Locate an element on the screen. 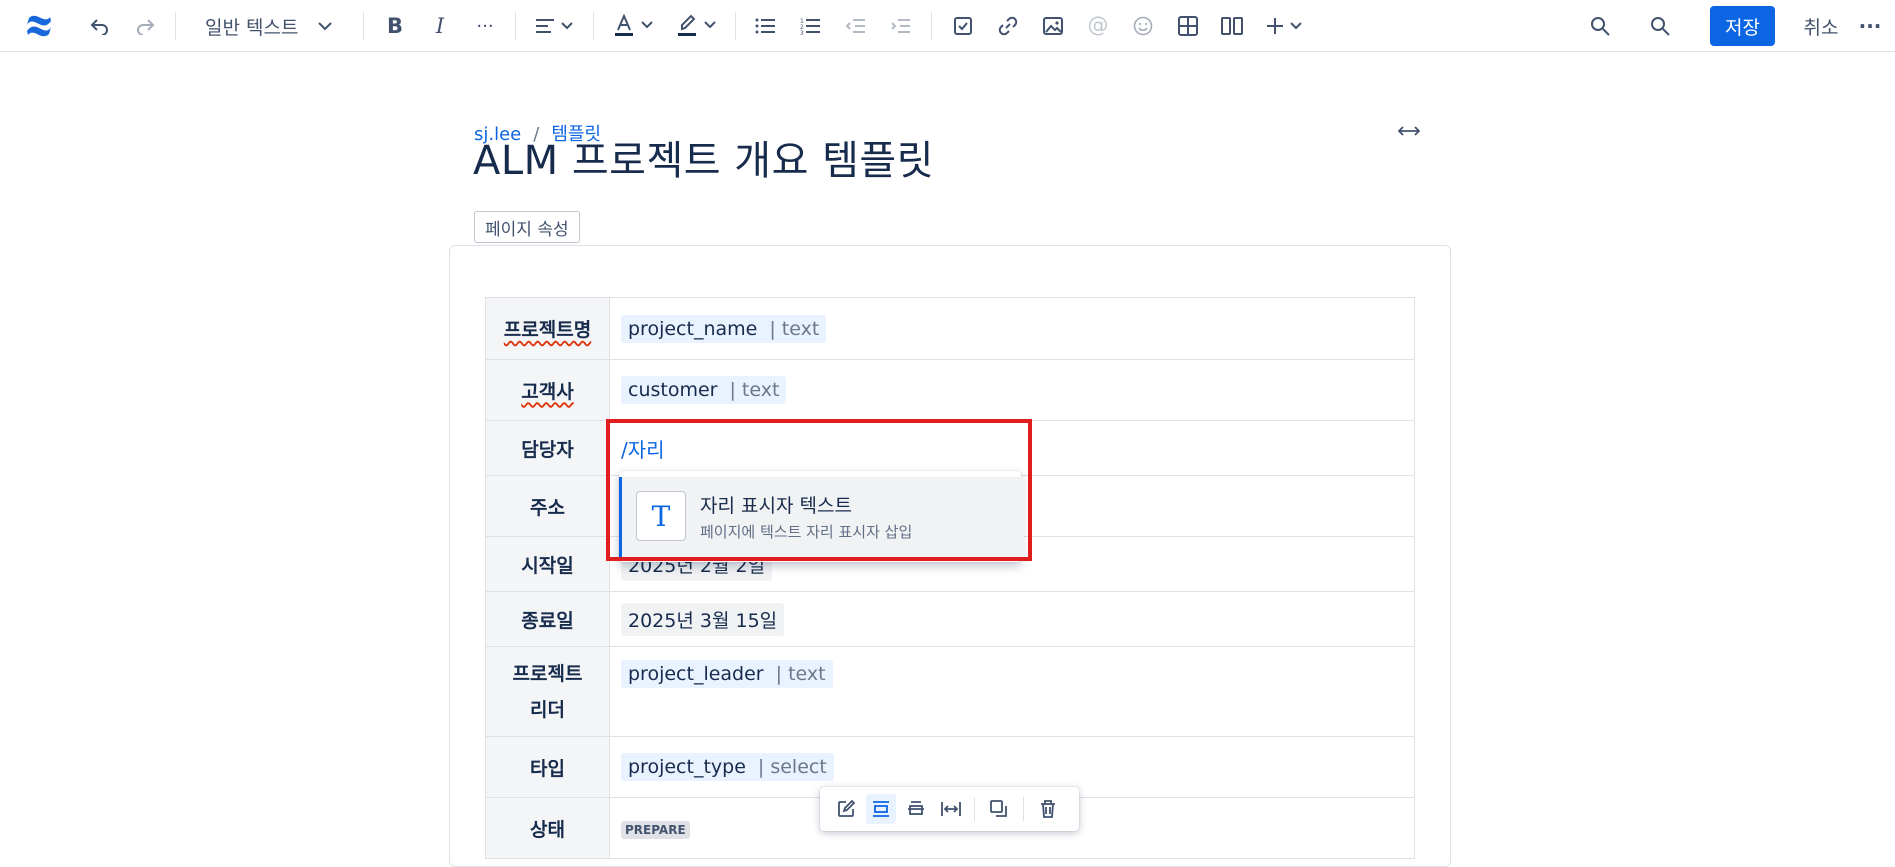  numbered-list-icon: 123 is located at coordinates (810, 26).